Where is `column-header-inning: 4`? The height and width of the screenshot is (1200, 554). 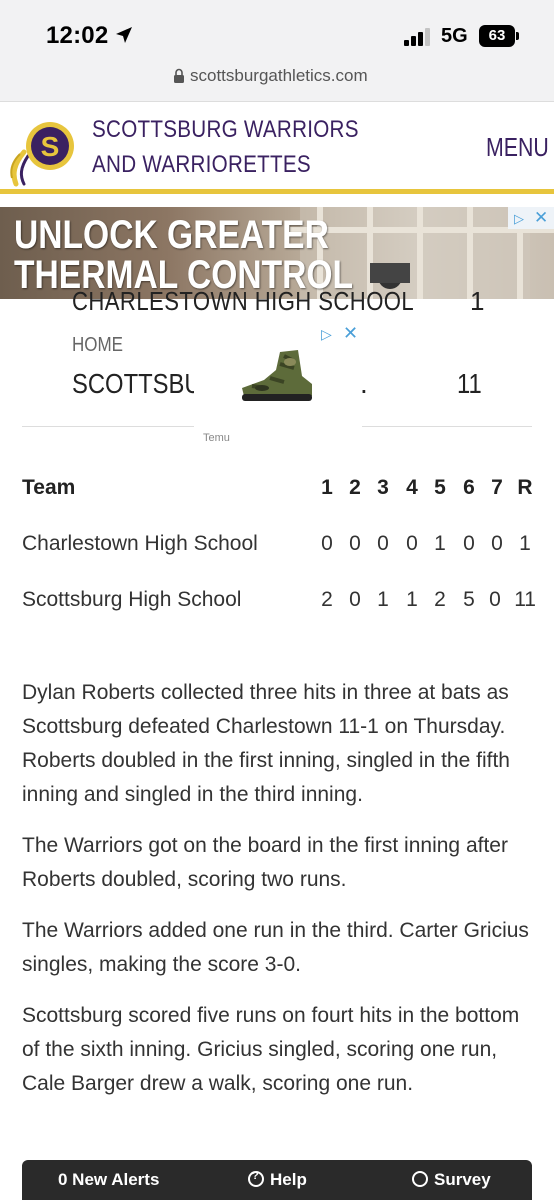
column-header-inning: 4 is located at coordinates (412, 487).